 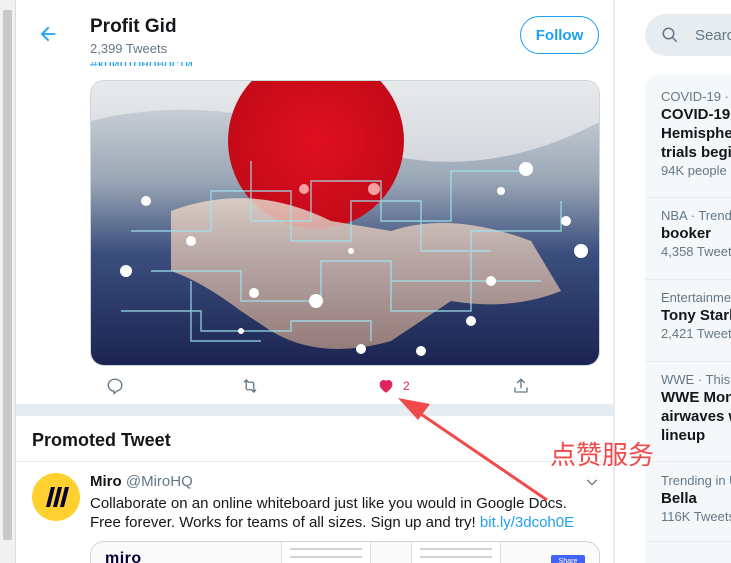 I want to click on more-options-button, so click(x=592, y=484).